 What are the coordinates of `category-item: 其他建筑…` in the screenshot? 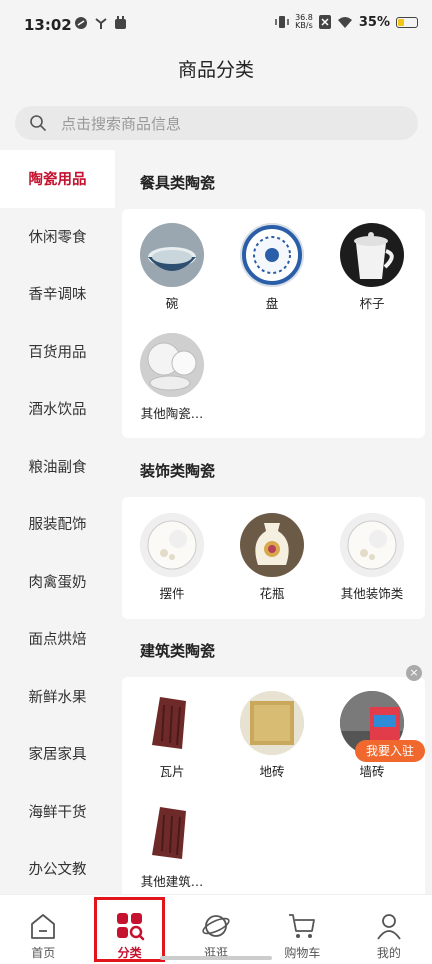 It's located at (172, 845).